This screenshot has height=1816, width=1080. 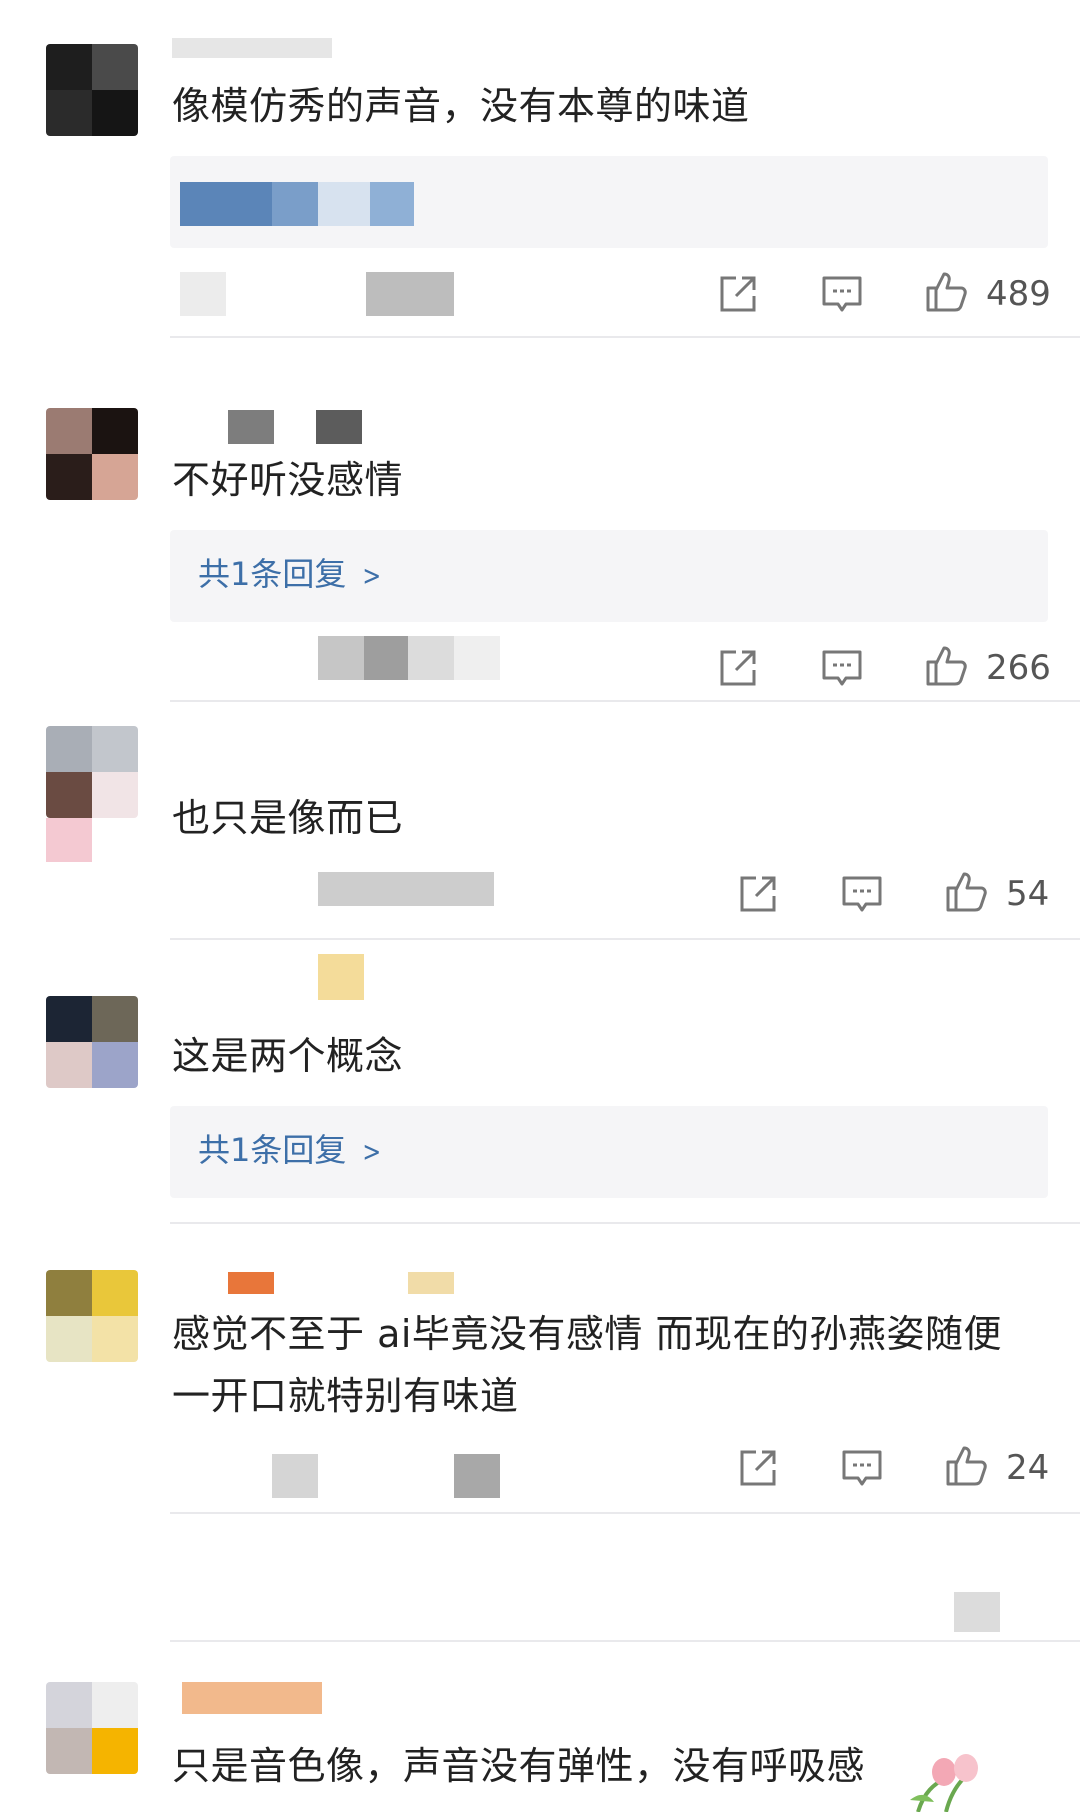 What do you see at coordinates (1018, 294) in the screenshot?
I see `like-count: 489` at bounding box center [1018, 294].